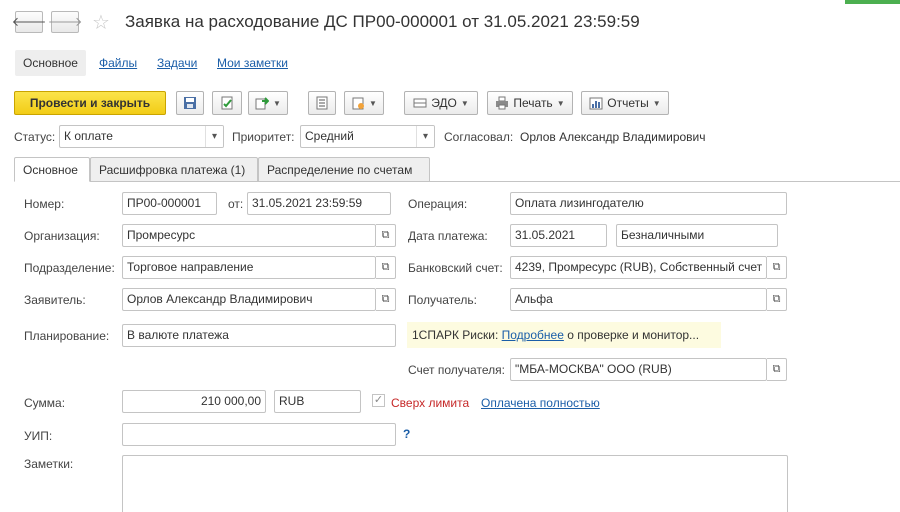 Image resolution: width=900 pixels, height=512 pixels. I want to click on planning-field: В валюте платежа, so click(259, 335).